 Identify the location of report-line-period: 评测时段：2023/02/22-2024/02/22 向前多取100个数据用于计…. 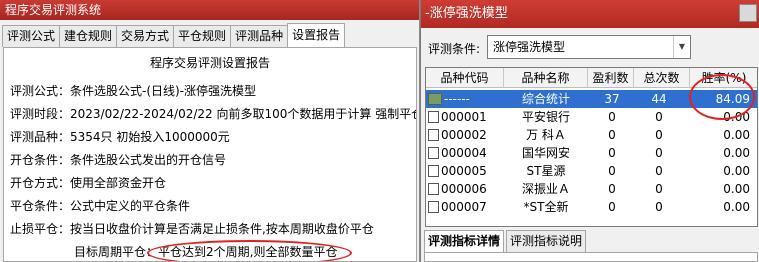
(213, 114).